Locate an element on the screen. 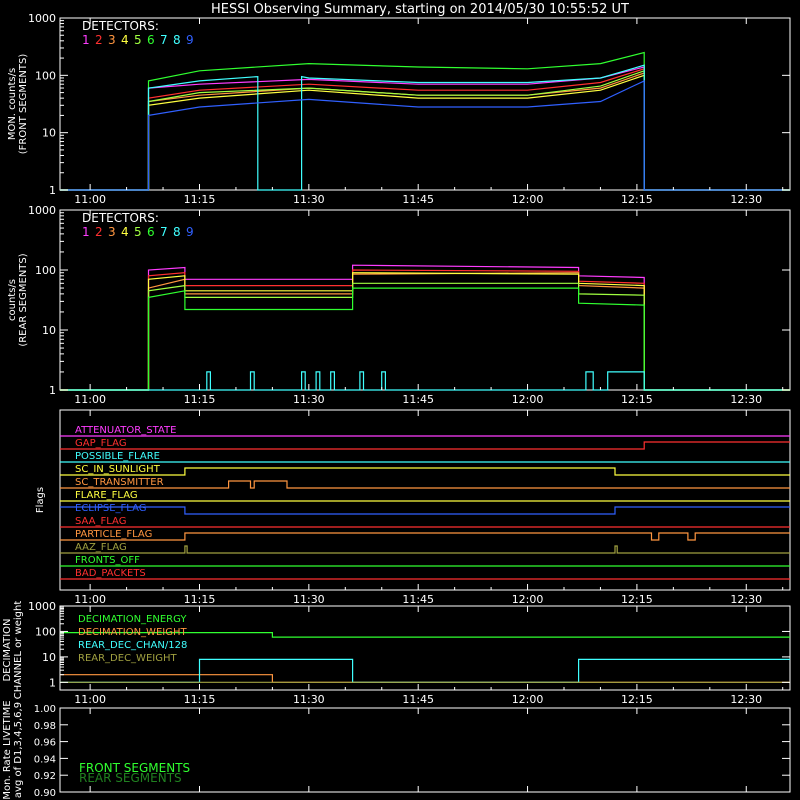  front-xtick-label: 11:00 is located at coordinates (90, 199).